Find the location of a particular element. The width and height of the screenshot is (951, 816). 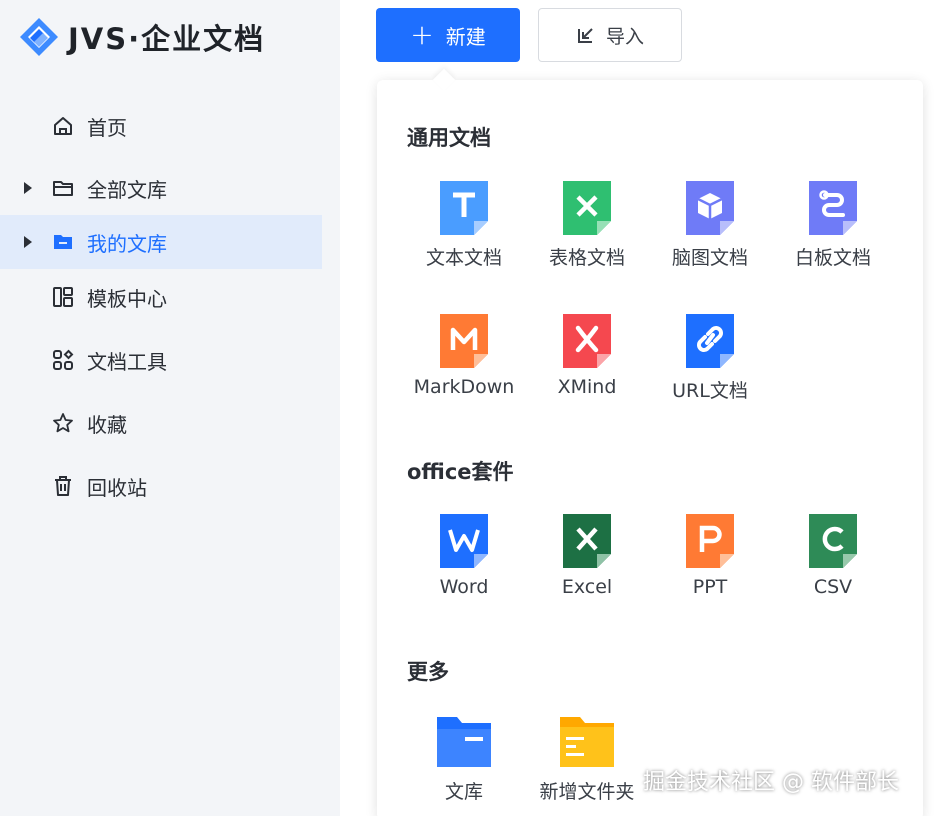

sidebar-item-label: 回收站 is located at coordinates (117, 487).